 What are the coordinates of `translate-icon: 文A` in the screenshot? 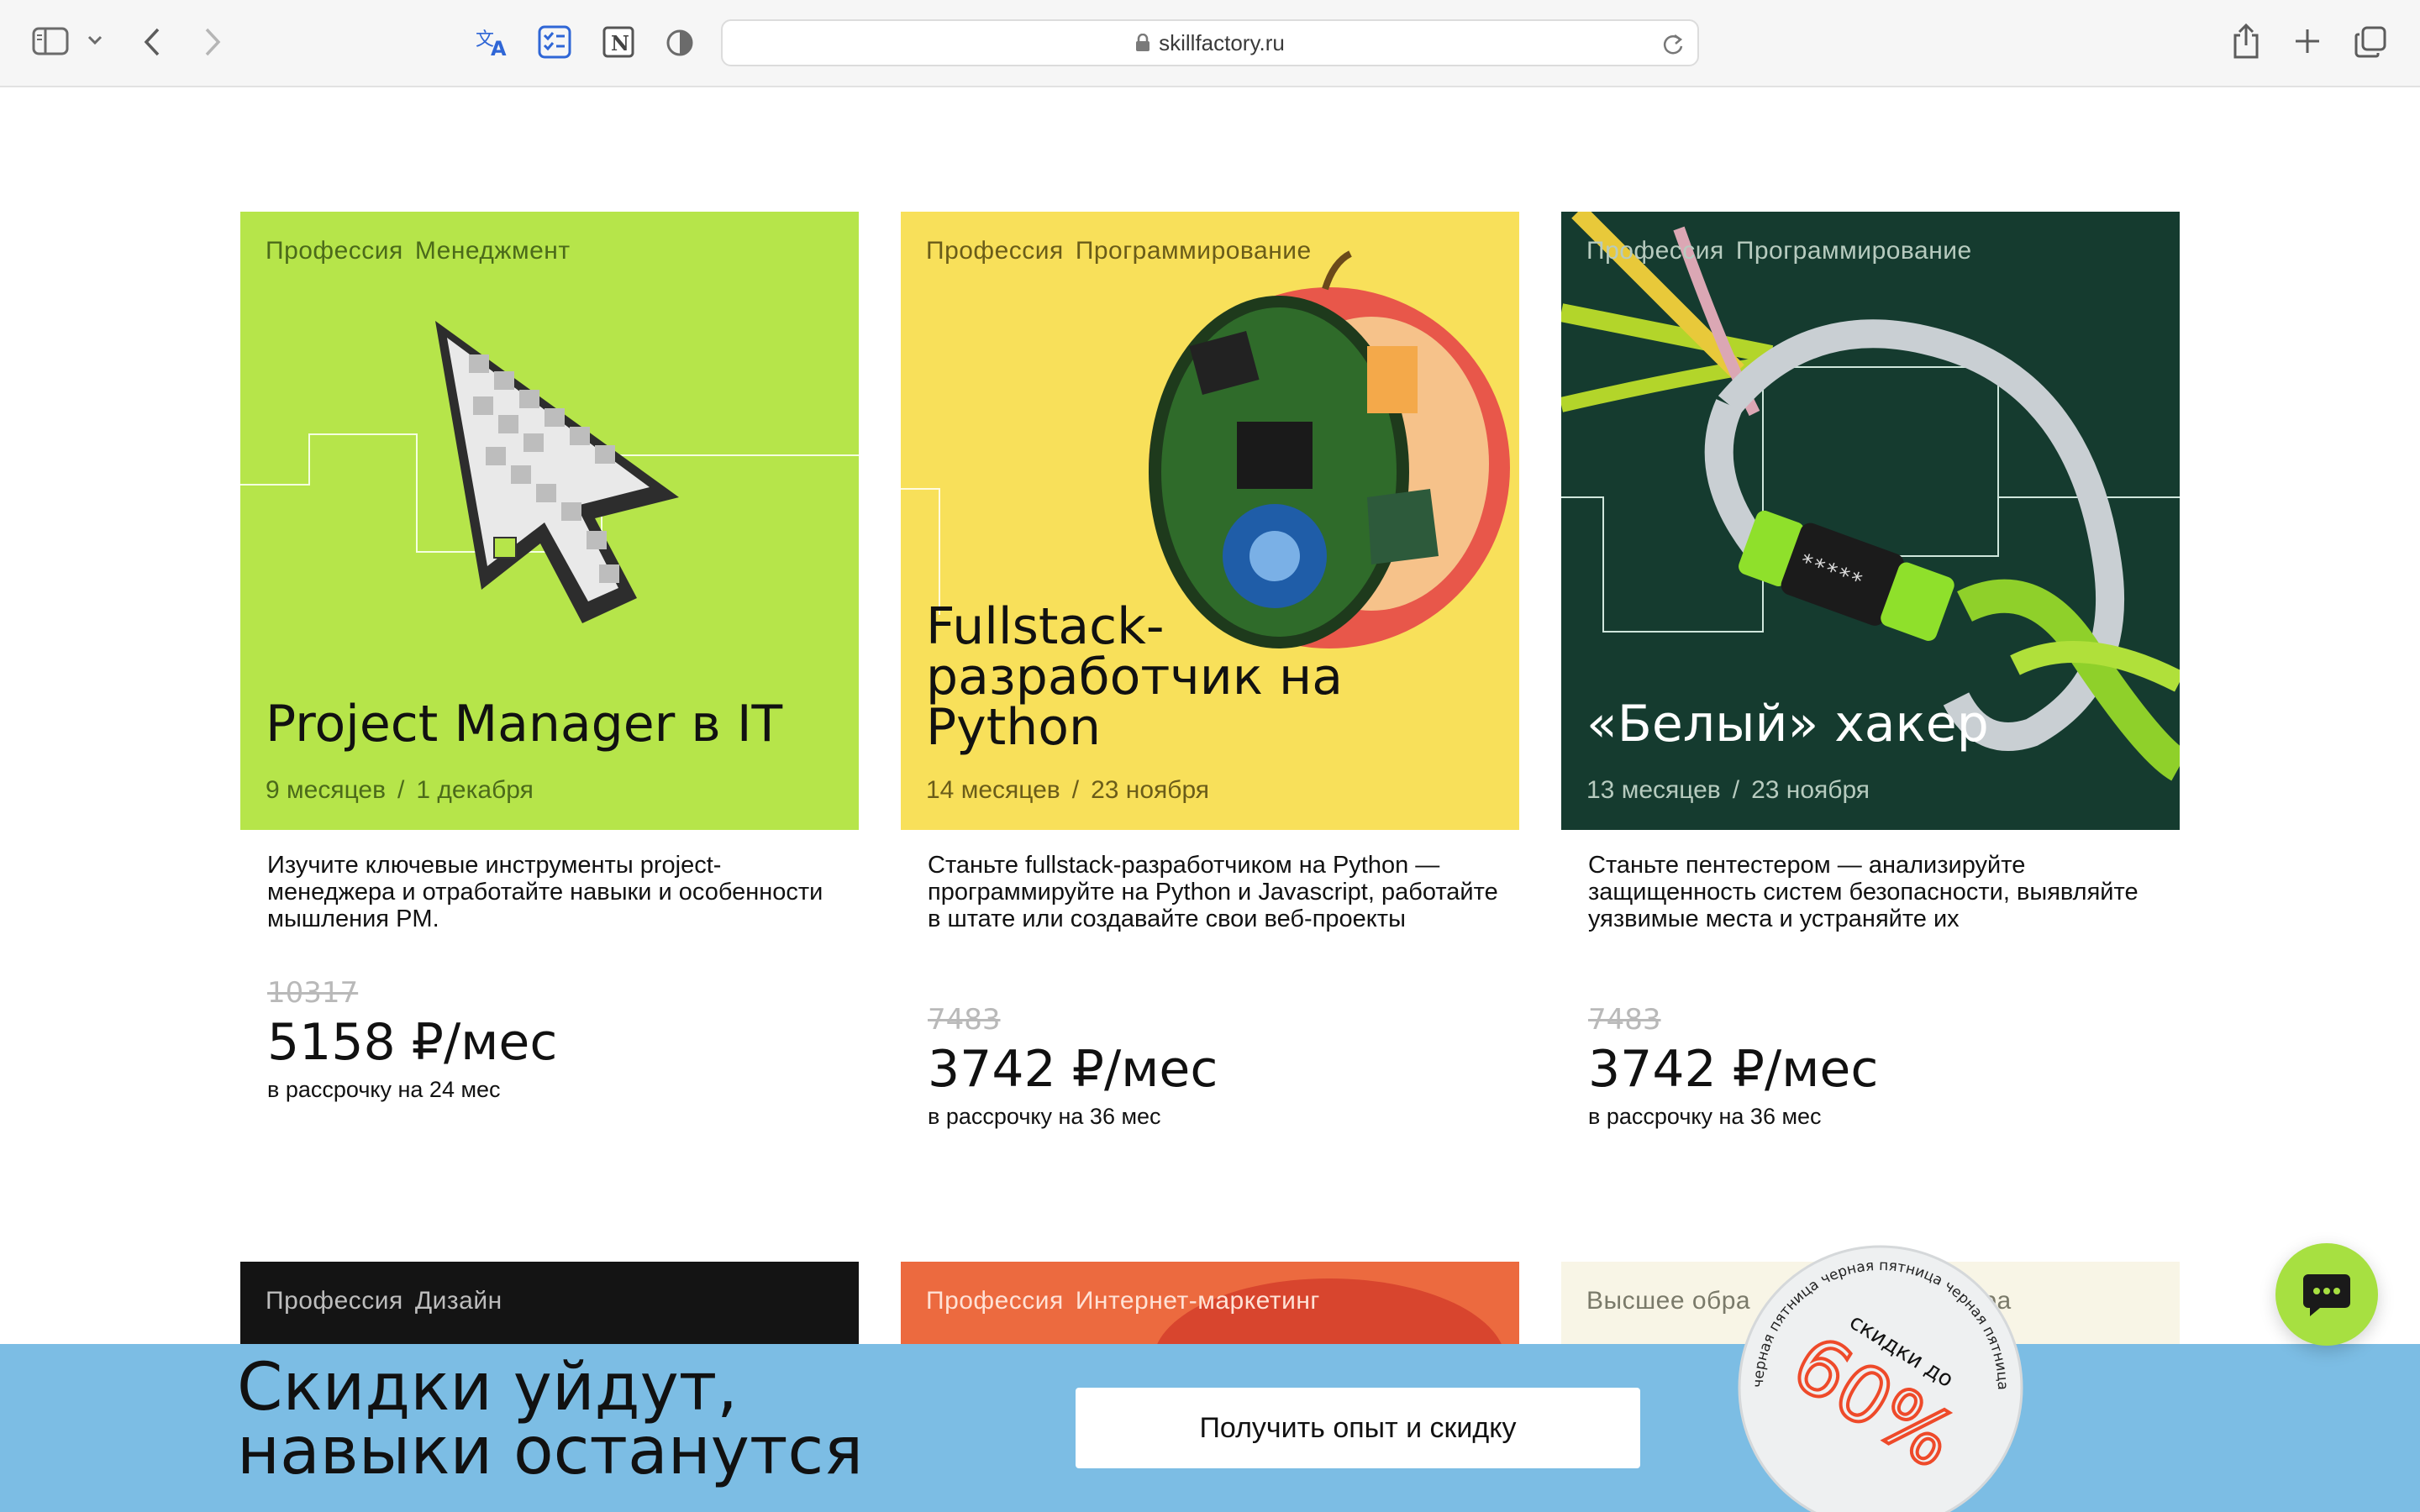 It's located at (494, 43).